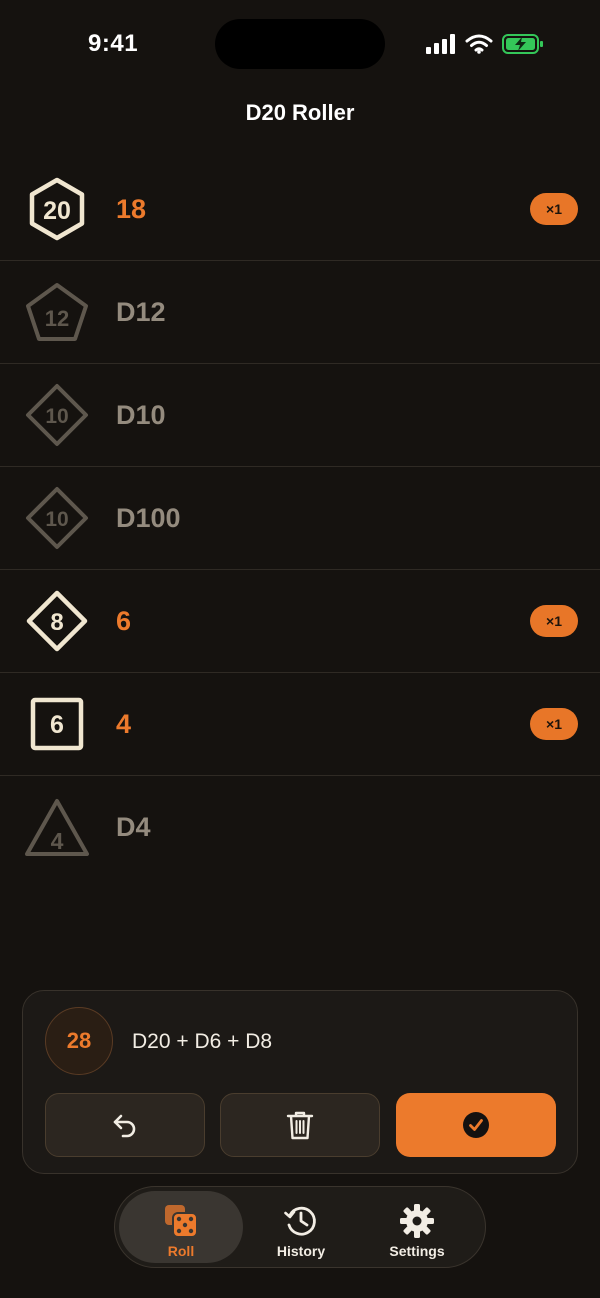 The image size is (600, 1298). I want to click on undo-button, so click(125, 1125).